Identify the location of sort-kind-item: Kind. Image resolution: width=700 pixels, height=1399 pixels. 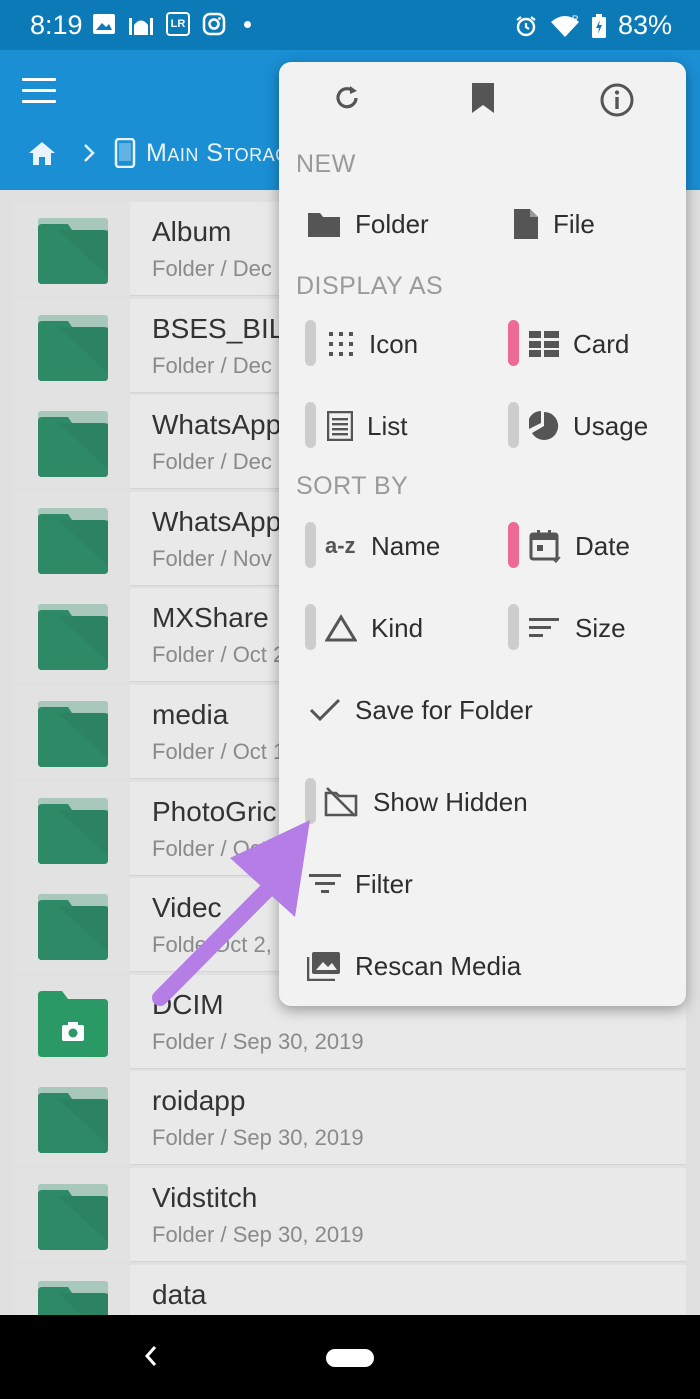
(374, 628).